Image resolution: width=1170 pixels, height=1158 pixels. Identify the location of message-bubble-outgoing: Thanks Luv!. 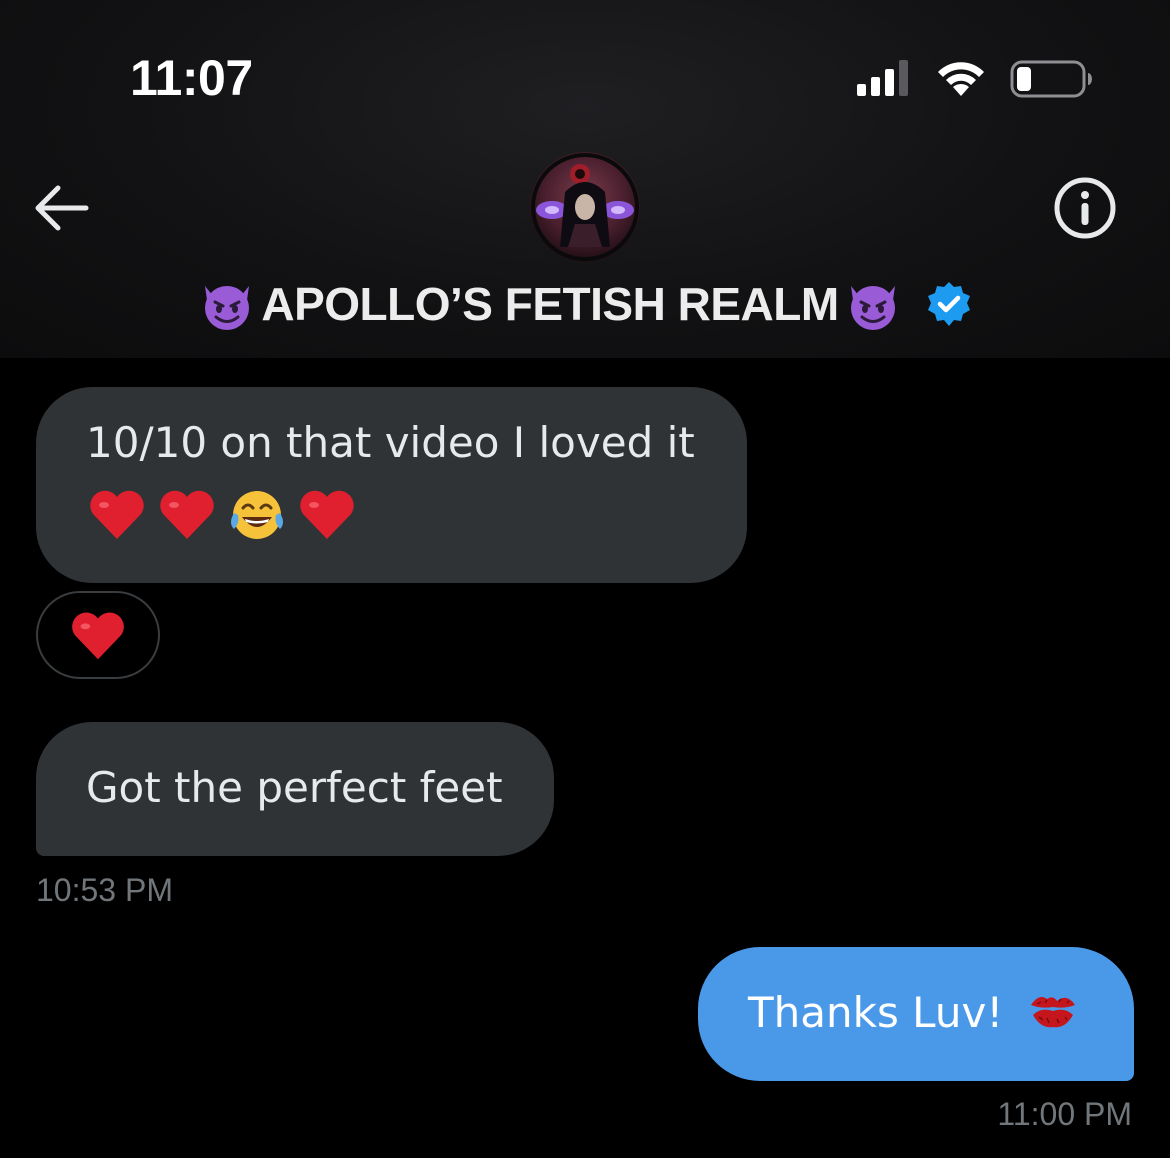
(916, 1014).